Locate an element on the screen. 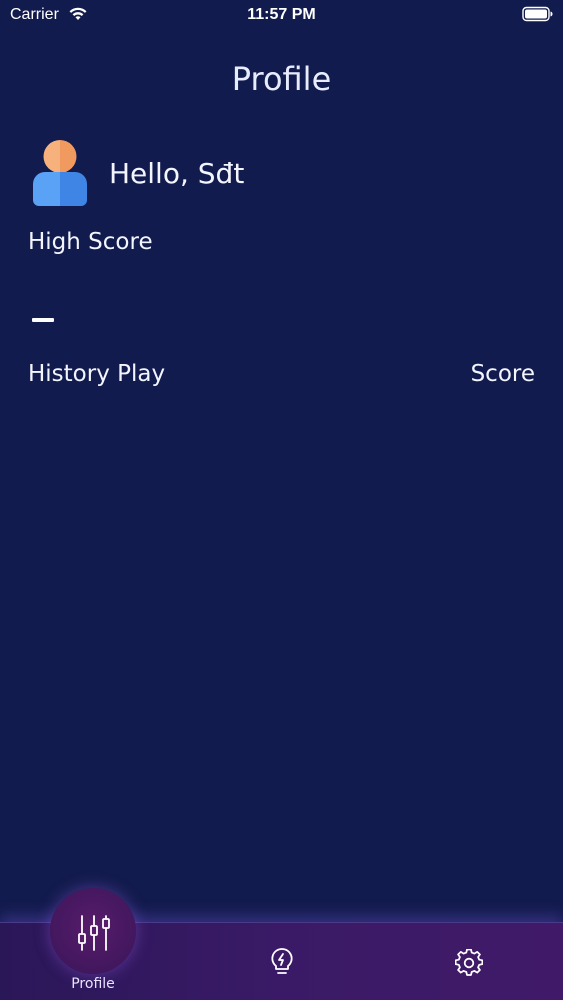 The height and width of the screenshot is (1000, 563). status-bar: Carrier 11:57 PM is located at coordinates (281, 15).